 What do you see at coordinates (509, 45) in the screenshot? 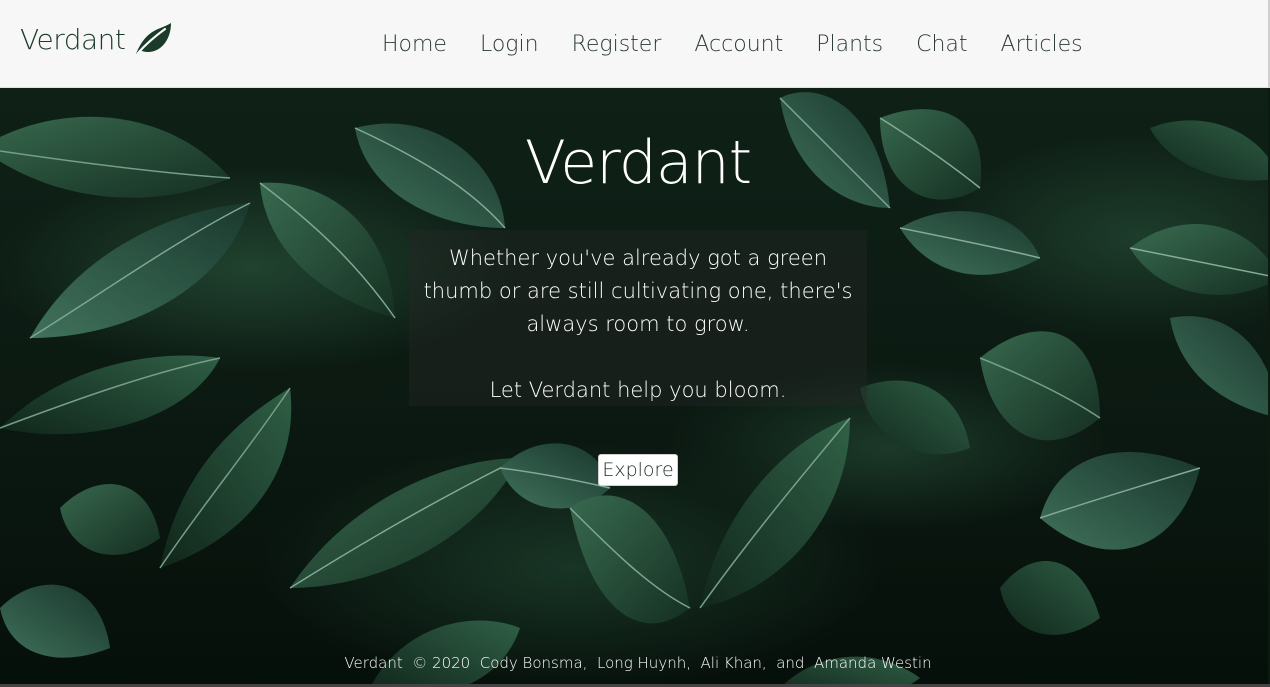
I see `nav-link-login: Login` at bounding box center [509, 45].